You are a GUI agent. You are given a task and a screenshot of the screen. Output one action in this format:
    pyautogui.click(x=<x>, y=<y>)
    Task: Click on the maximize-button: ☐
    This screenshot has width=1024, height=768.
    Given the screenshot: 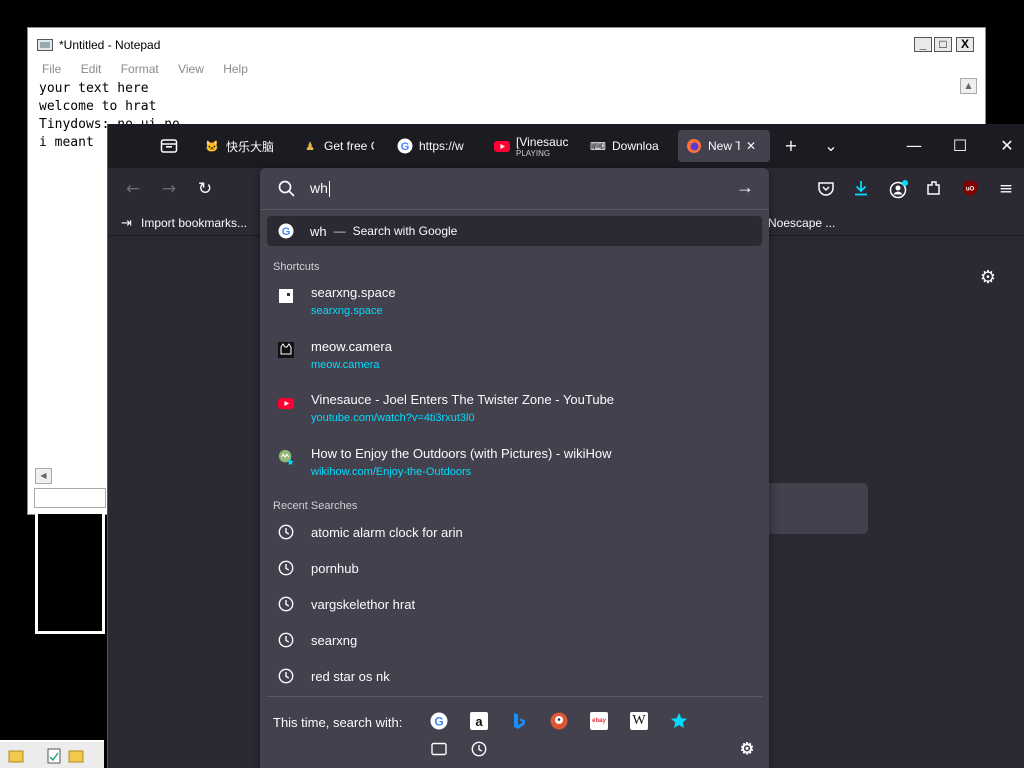 What is the action you would take?
    pyautogui.click(x=960, y=146)
    